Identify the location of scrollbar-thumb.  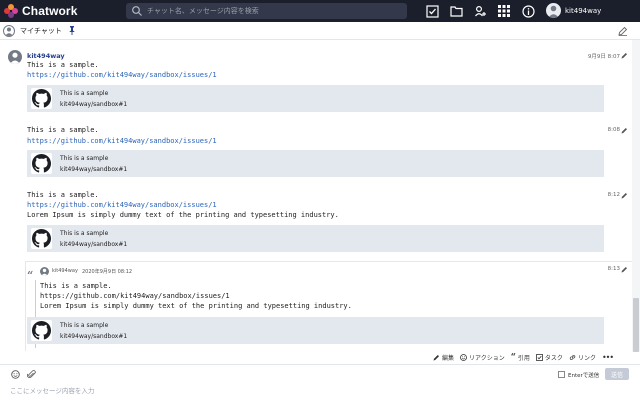
(636, 325).